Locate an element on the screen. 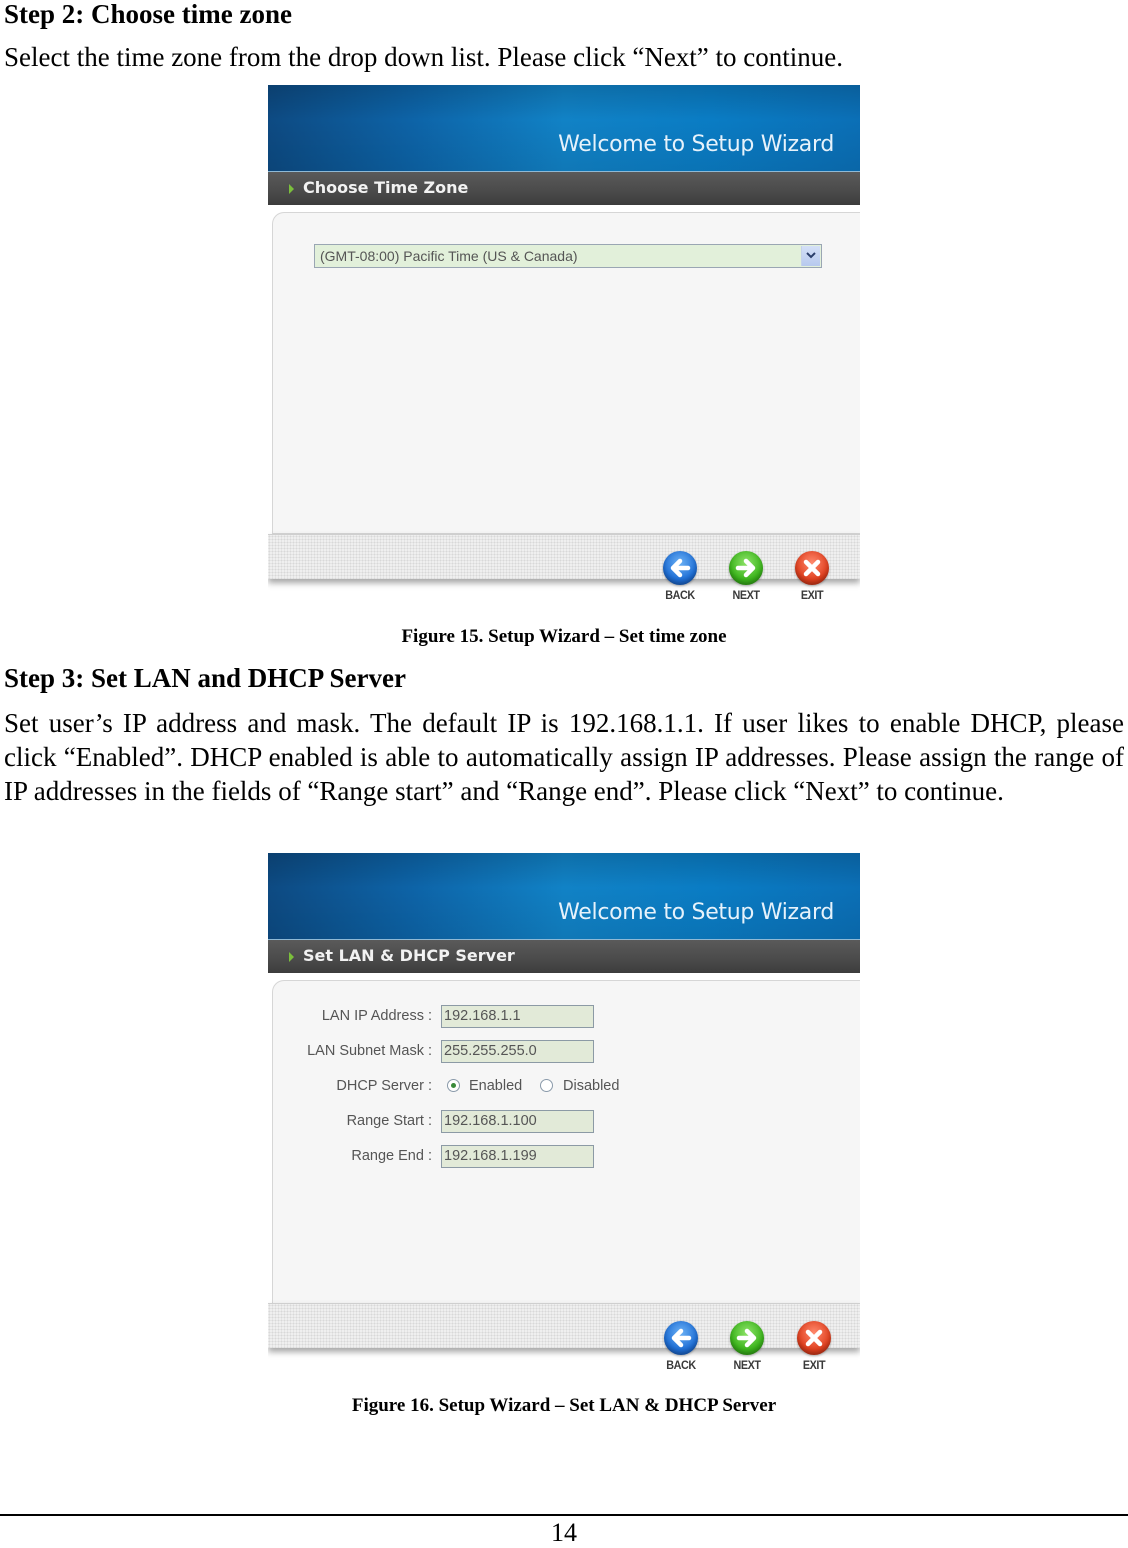  range-start-row: Range Start : 192.168.1.100 is located at coordinates (564, 1122).